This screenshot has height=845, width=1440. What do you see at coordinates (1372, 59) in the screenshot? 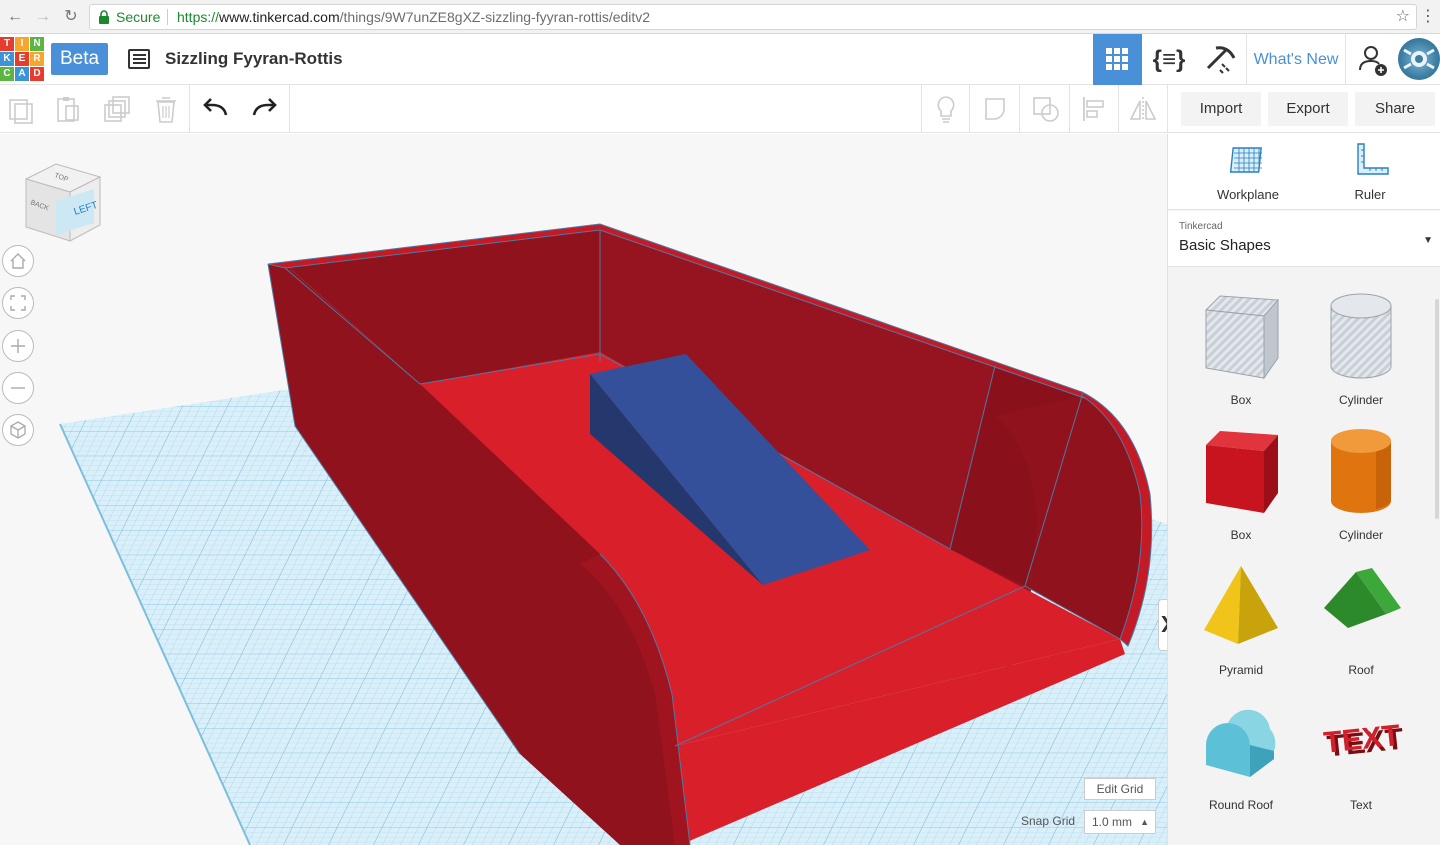
I see `invite-user-button` at bounding box center [1372, 59].